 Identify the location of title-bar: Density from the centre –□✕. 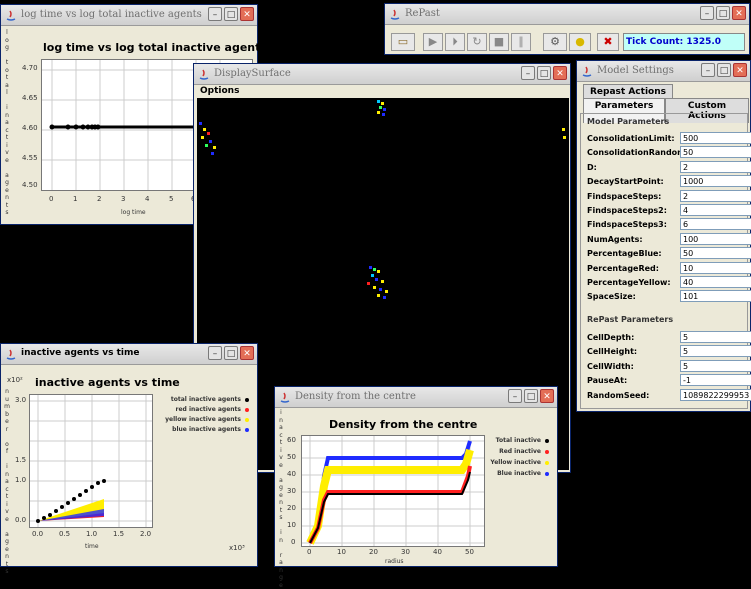
(416, 397).